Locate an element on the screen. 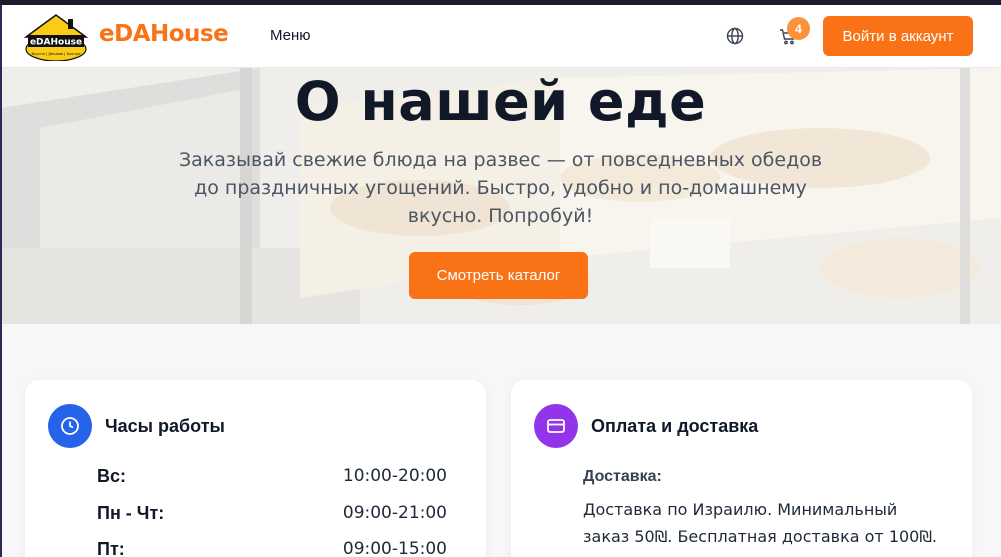  hours-day: Пн - Чт: is located at coordinates (131, 513).